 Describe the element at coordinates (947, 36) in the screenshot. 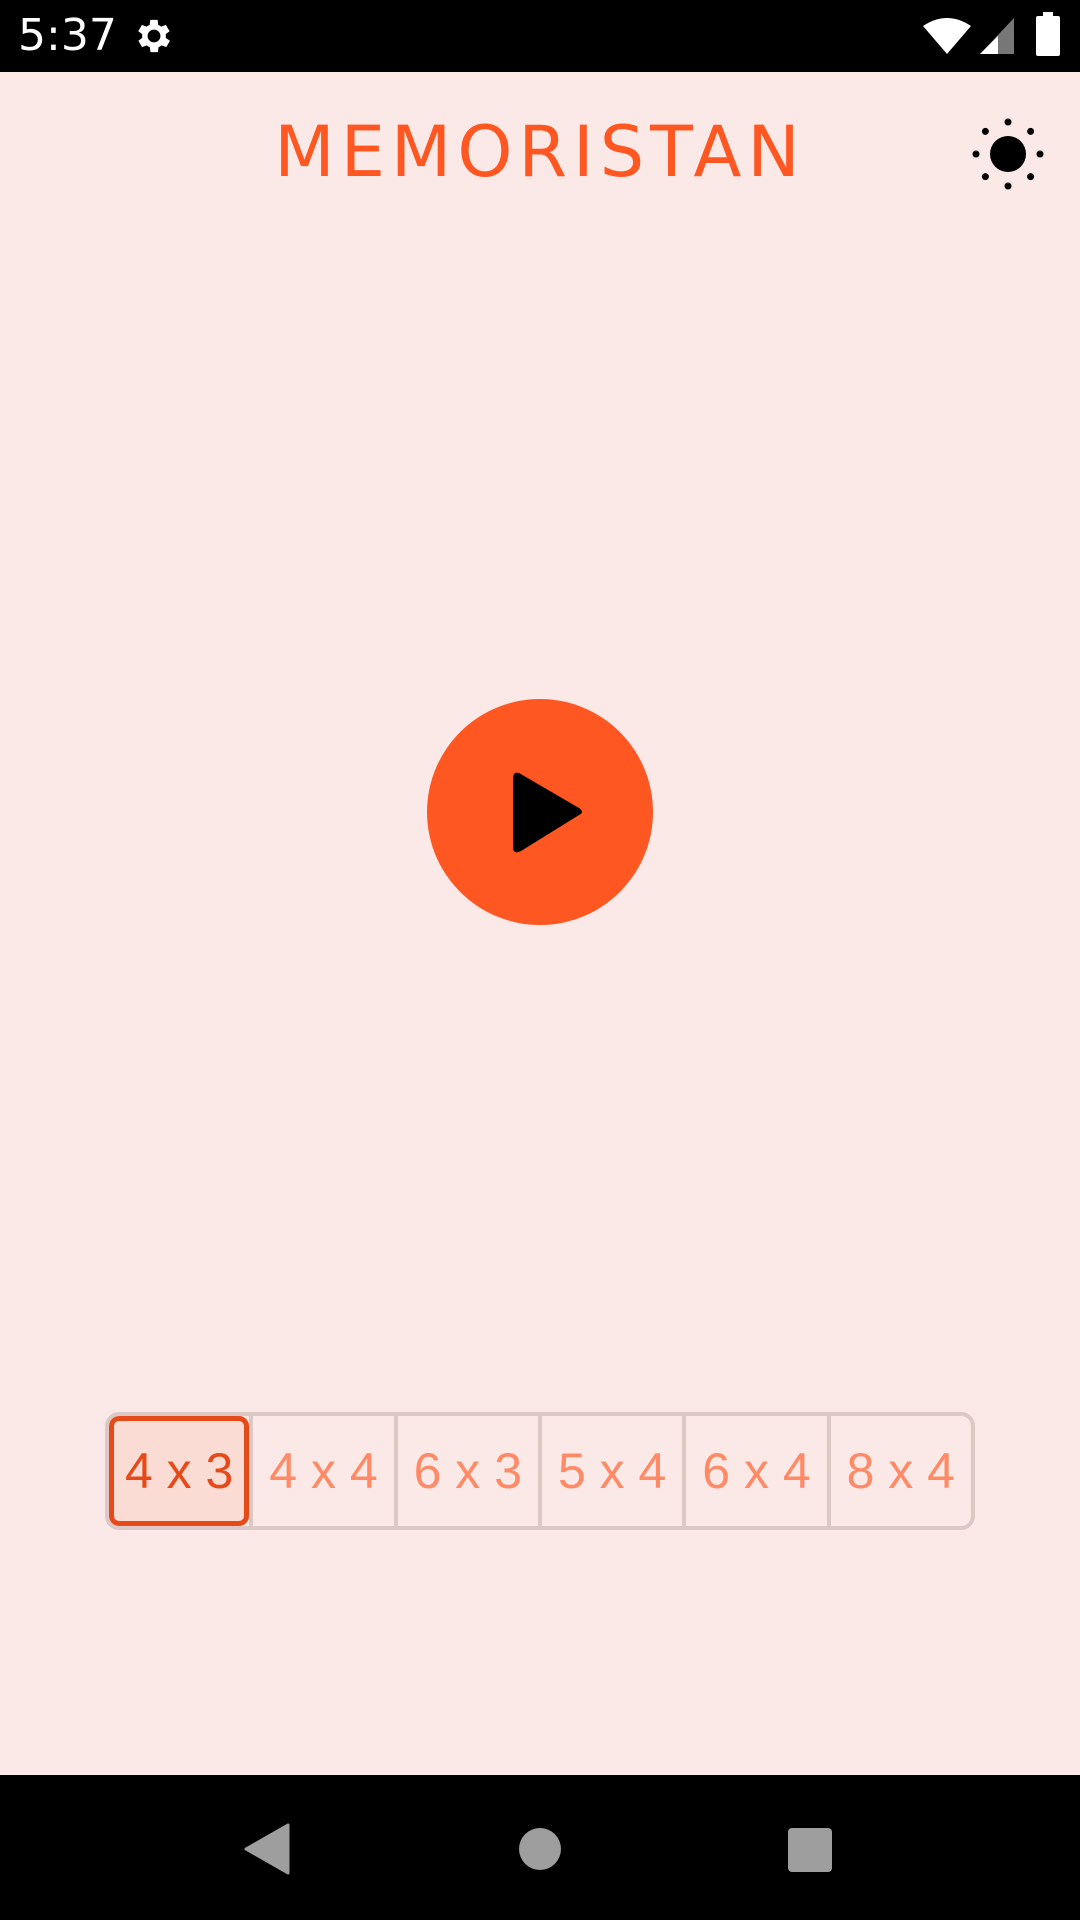

I see `wifi-icon` at that location.